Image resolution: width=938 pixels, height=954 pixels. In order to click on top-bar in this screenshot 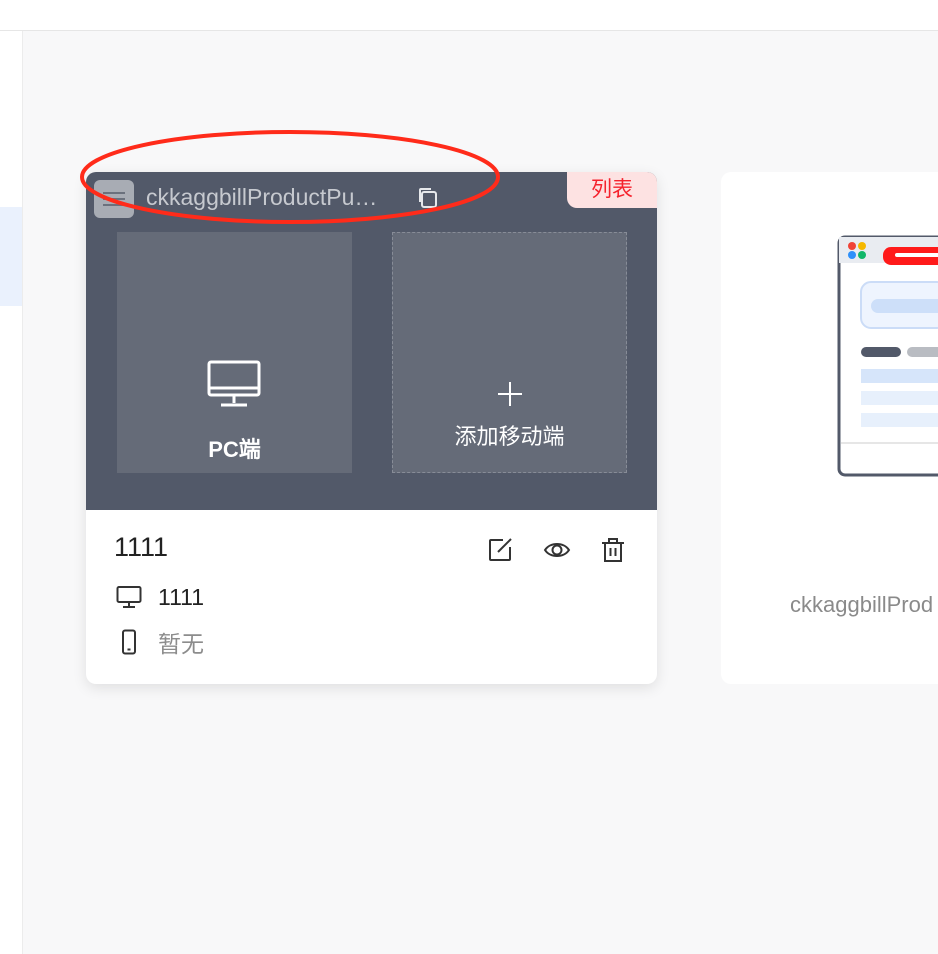, I will do `click(469, 15)`.